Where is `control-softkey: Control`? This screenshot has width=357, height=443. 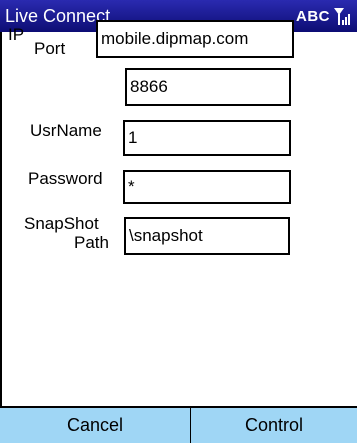
control-softkey: Control is located at coordinates (274, 425).